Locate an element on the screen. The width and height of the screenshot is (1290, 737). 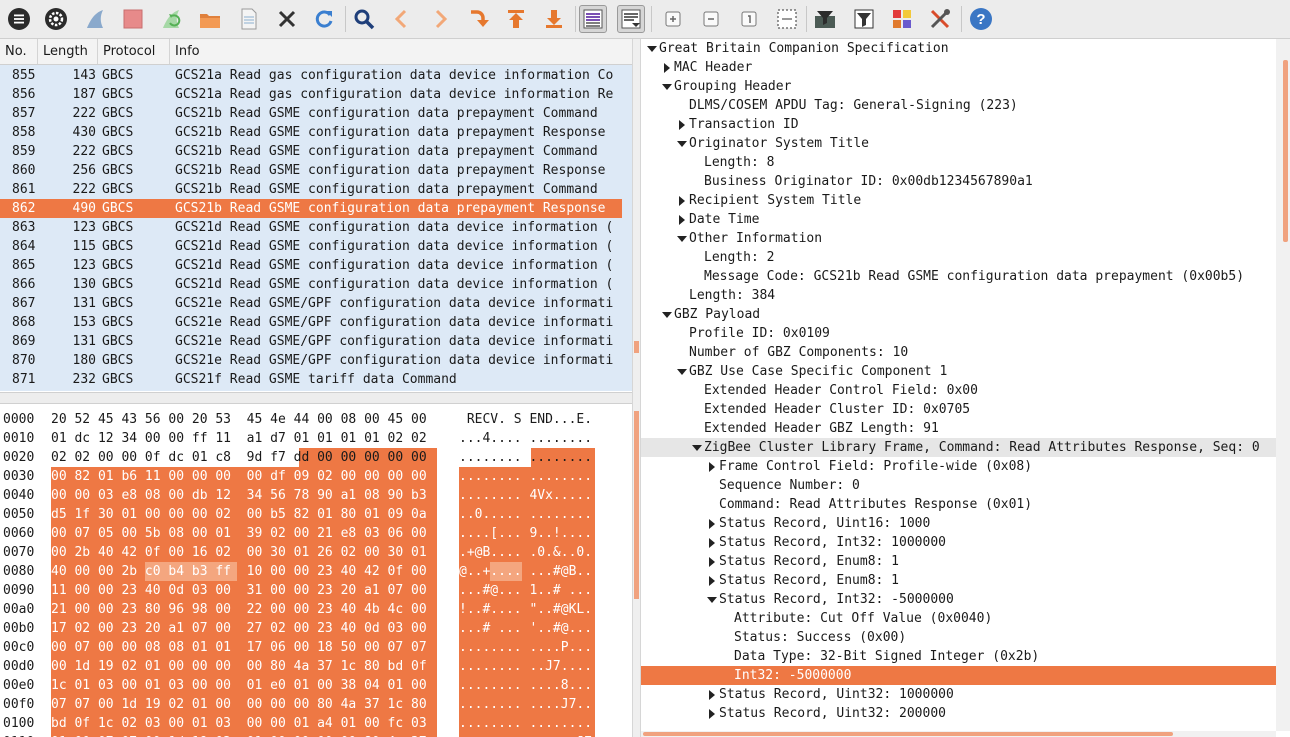
preferences-icon is located at coordinates (940, 19).